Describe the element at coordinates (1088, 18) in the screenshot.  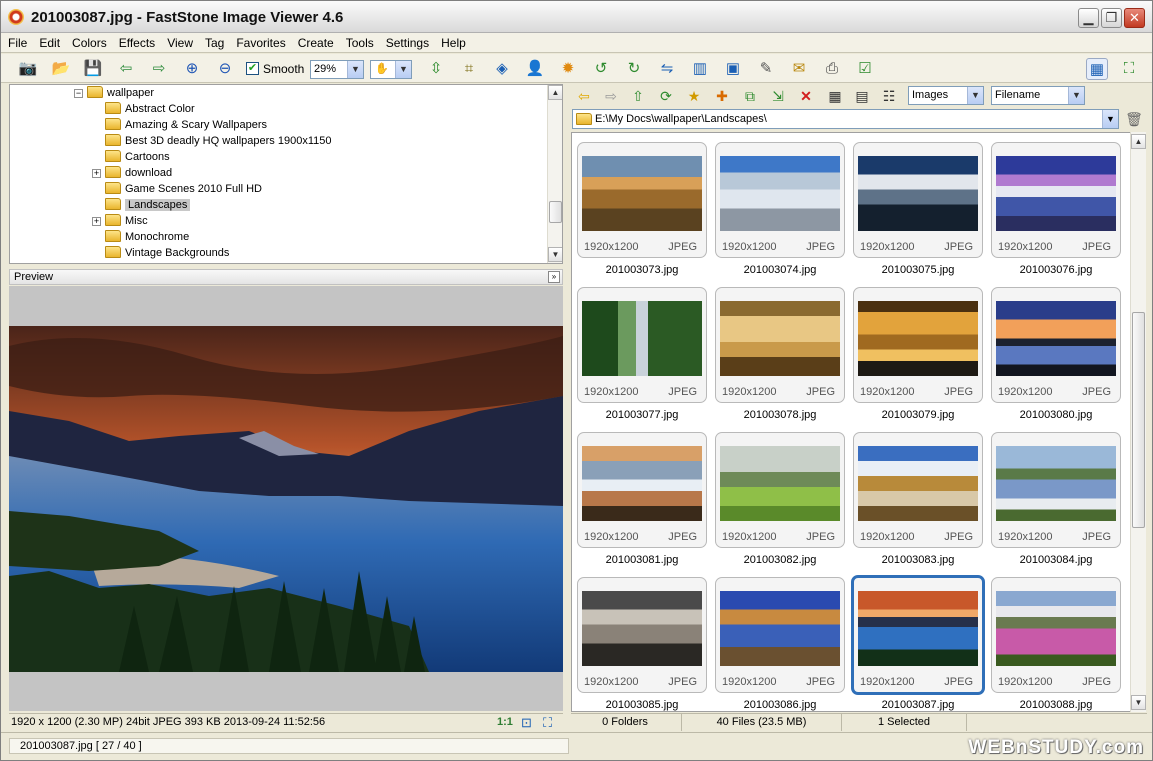
I see `minimize-button: ▁` at that location.